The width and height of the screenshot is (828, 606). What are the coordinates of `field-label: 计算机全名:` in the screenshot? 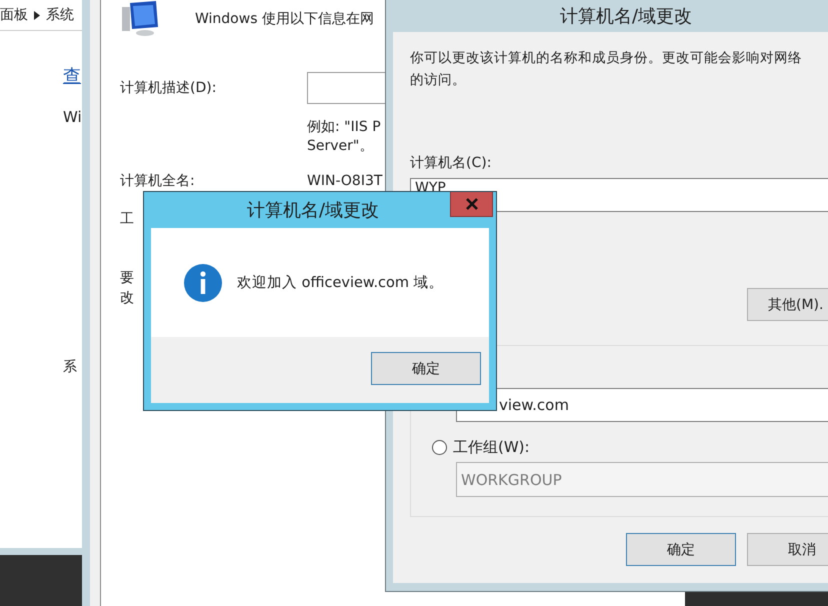 It's located at (158, 181).